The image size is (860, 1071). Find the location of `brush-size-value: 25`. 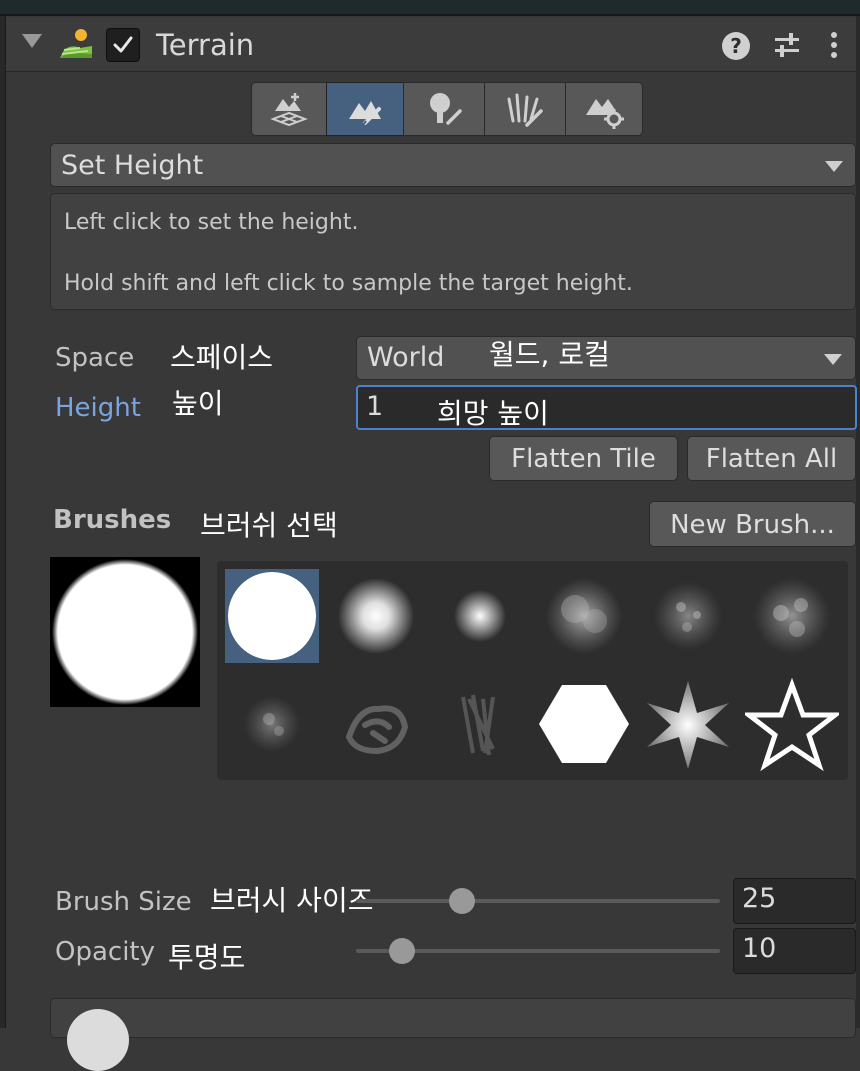

brush-size-value: 25 is located at coordinates (759, 898).